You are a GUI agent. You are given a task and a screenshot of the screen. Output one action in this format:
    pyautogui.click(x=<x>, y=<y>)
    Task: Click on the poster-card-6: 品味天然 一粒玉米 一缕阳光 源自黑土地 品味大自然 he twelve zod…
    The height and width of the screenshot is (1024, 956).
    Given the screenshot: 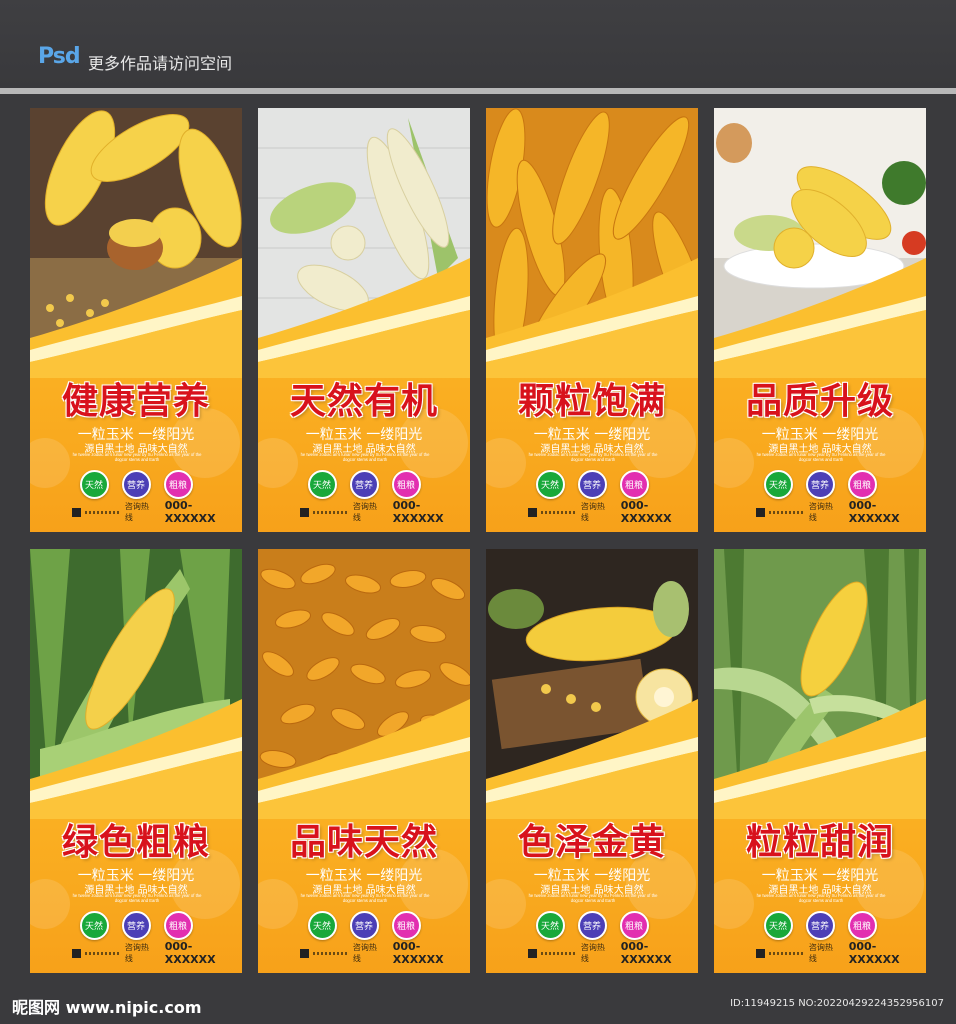 What is the action you would take?
    pyautogui.click(x=364, y=761)
    